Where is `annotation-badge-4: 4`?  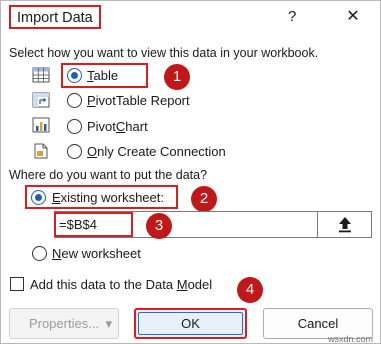
annotation-badge-4: 4 is located at coordinates (250, 290).